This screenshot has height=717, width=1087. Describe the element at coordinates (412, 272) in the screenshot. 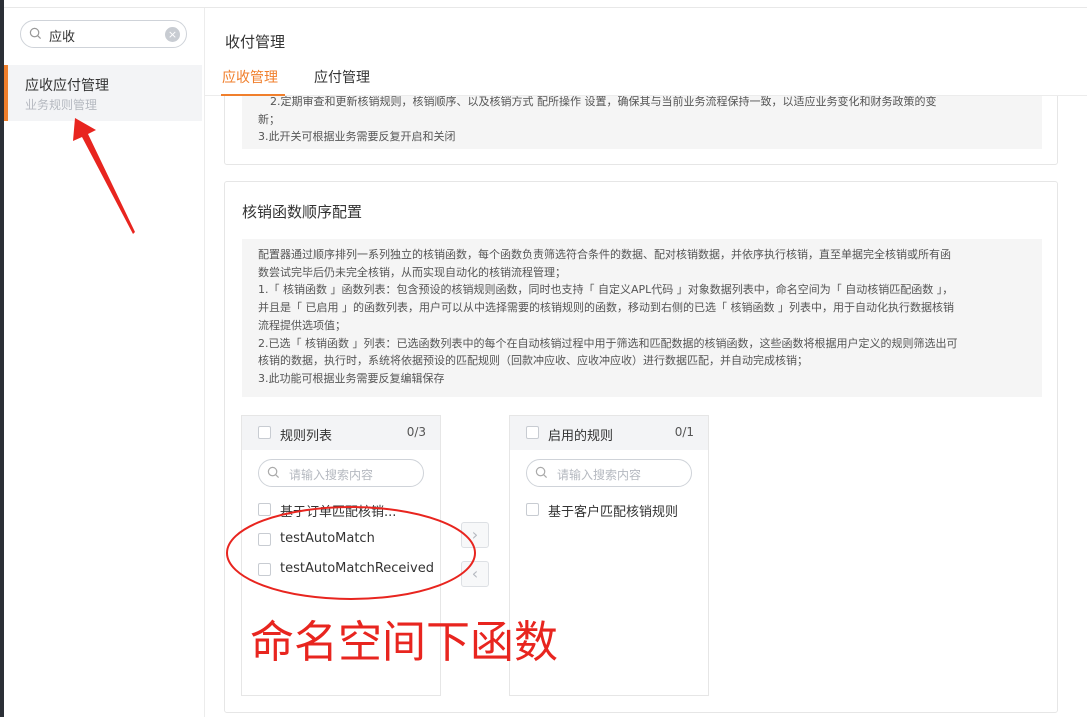

I see `description-line: 数尝试完毕后仍未完全核销，从而实现自动化的核销流程管理；` at that location.